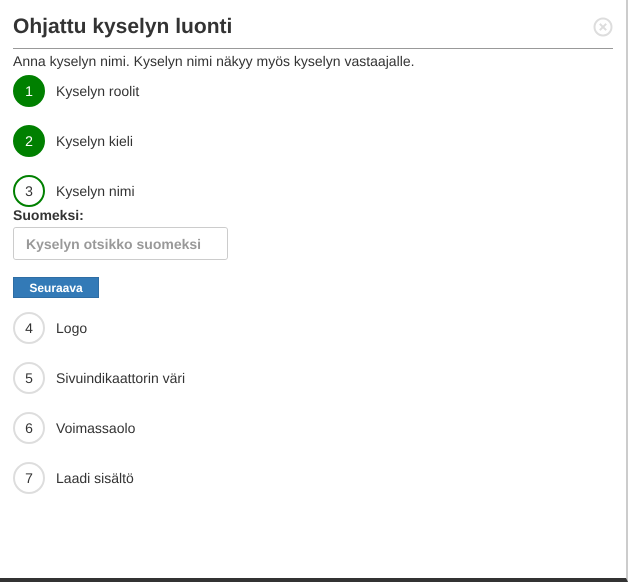 This screenshot has height=586, width=630. I want to click on step-label: Voimassaolo, so click(96, 428).